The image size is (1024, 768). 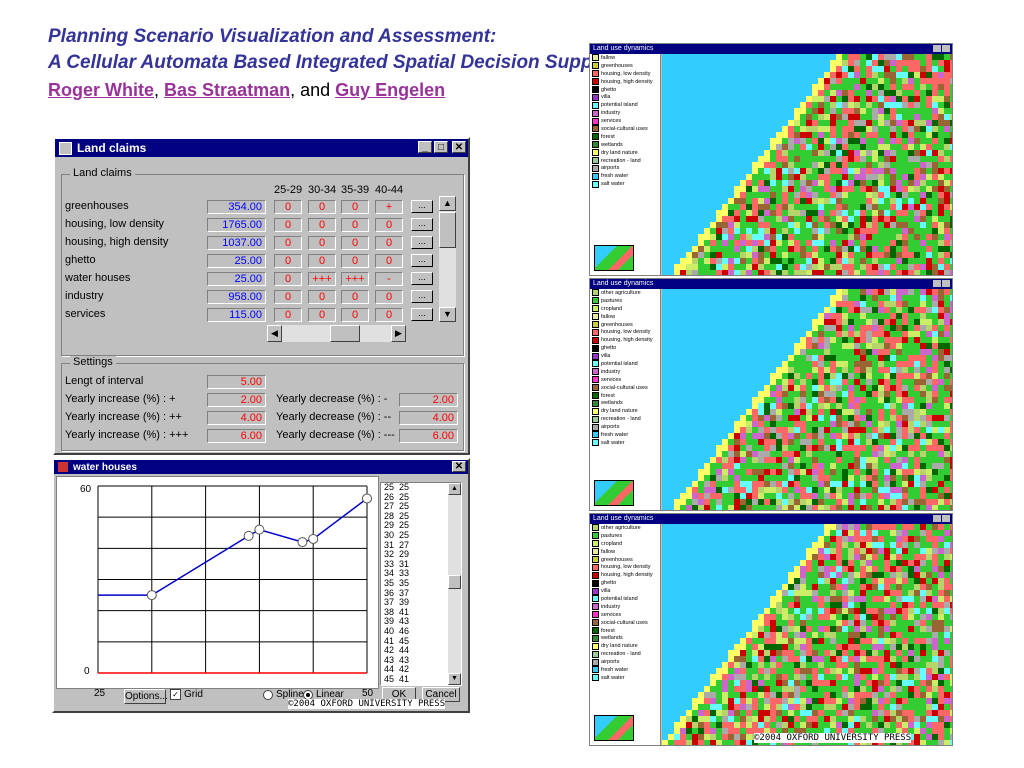 I want to click on legend-item: greenhouses, so click(x=625, y=325).